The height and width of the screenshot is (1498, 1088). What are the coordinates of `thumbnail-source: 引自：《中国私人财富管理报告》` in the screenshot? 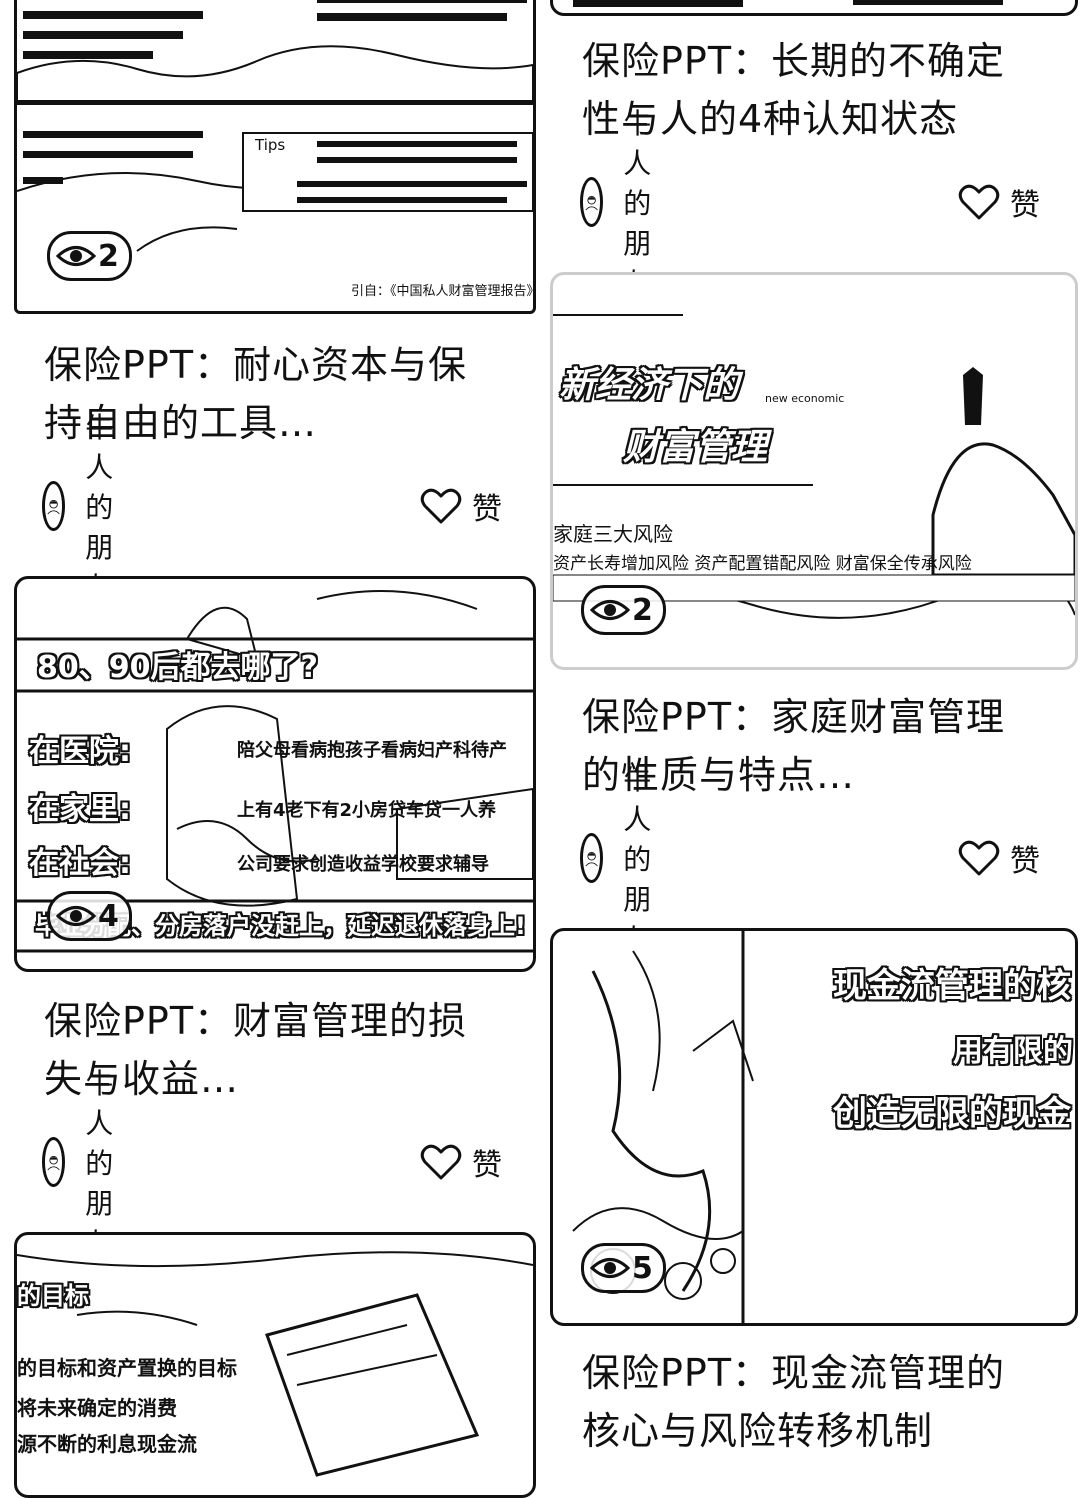 It's located at (443, 291).